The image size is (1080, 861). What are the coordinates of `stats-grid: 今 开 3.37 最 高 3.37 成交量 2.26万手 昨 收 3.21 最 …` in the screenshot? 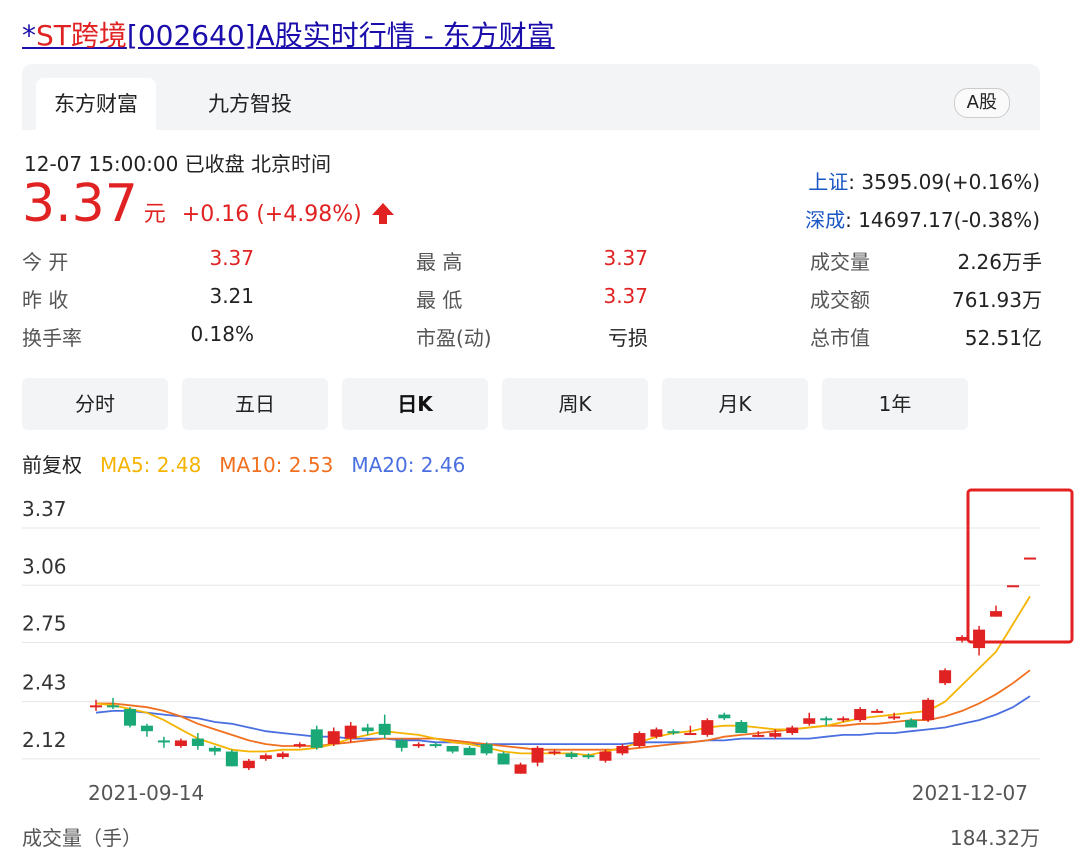 It's located at (532, 303).